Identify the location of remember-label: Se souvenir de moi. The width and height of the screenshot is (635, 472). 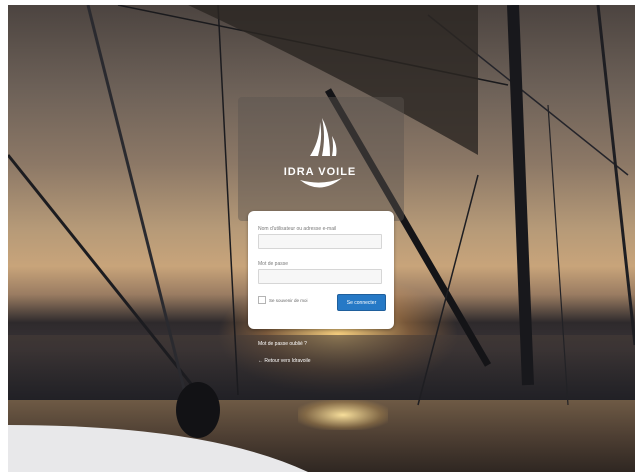
(288, 300).